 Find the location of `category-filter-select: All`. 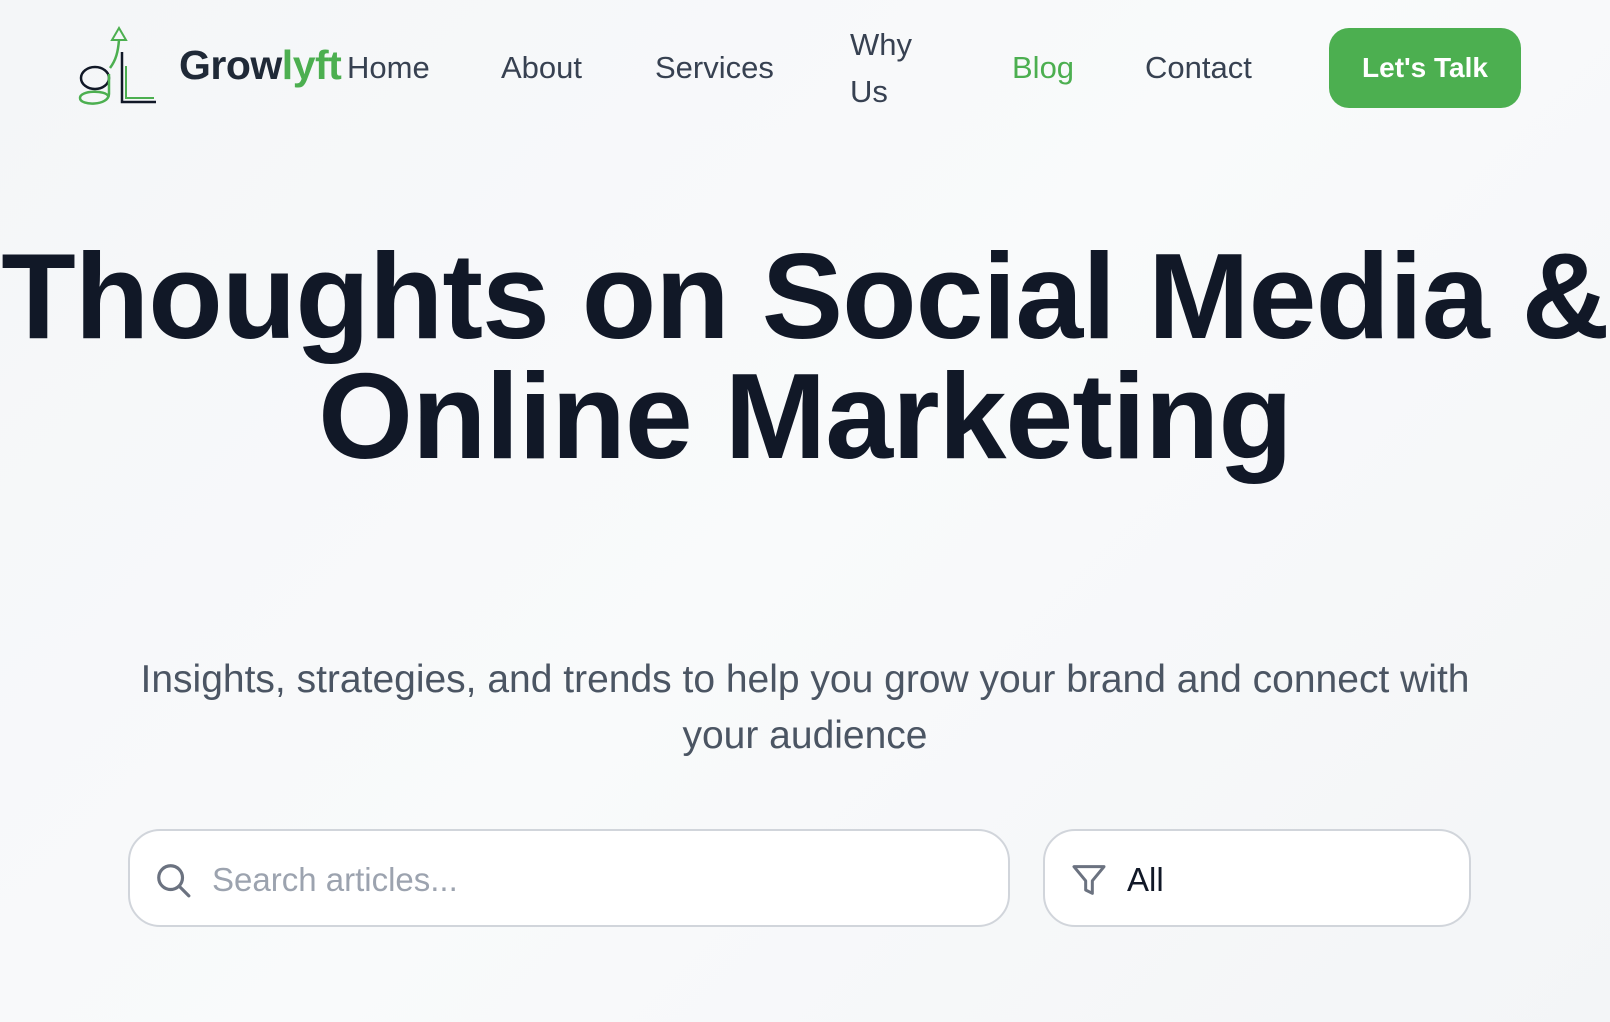

category-filter-select: All is located at coordinates (1257, 878).